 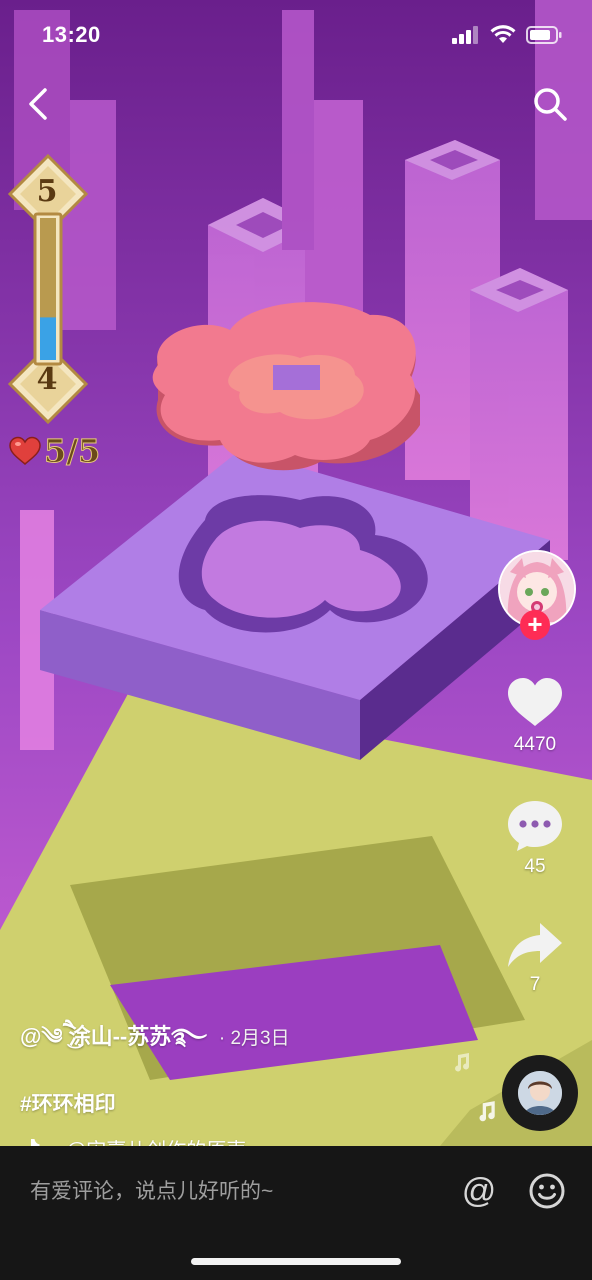 I want to click on lives-value: 5/5, so click(x=72, y=451).